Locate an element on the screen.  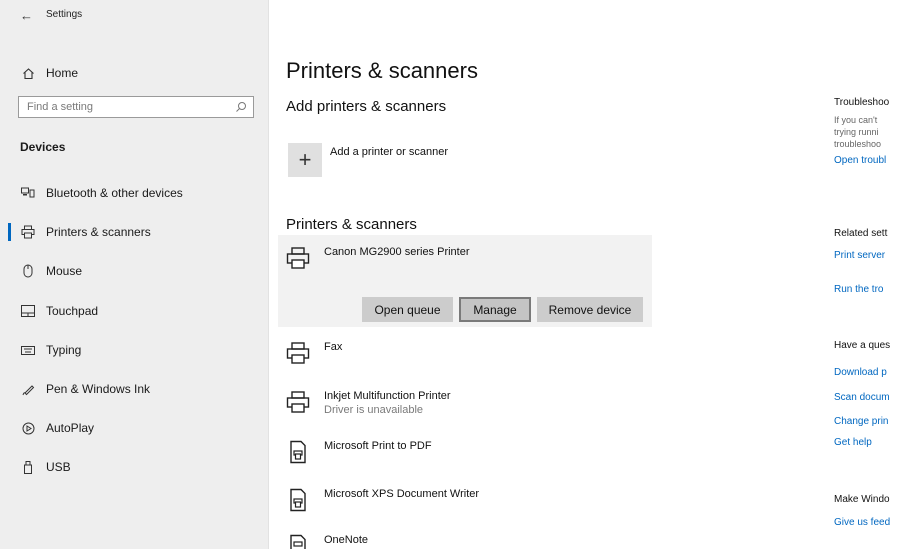
printer-status: Driver is unavailable is located at coordinates (374, 410).